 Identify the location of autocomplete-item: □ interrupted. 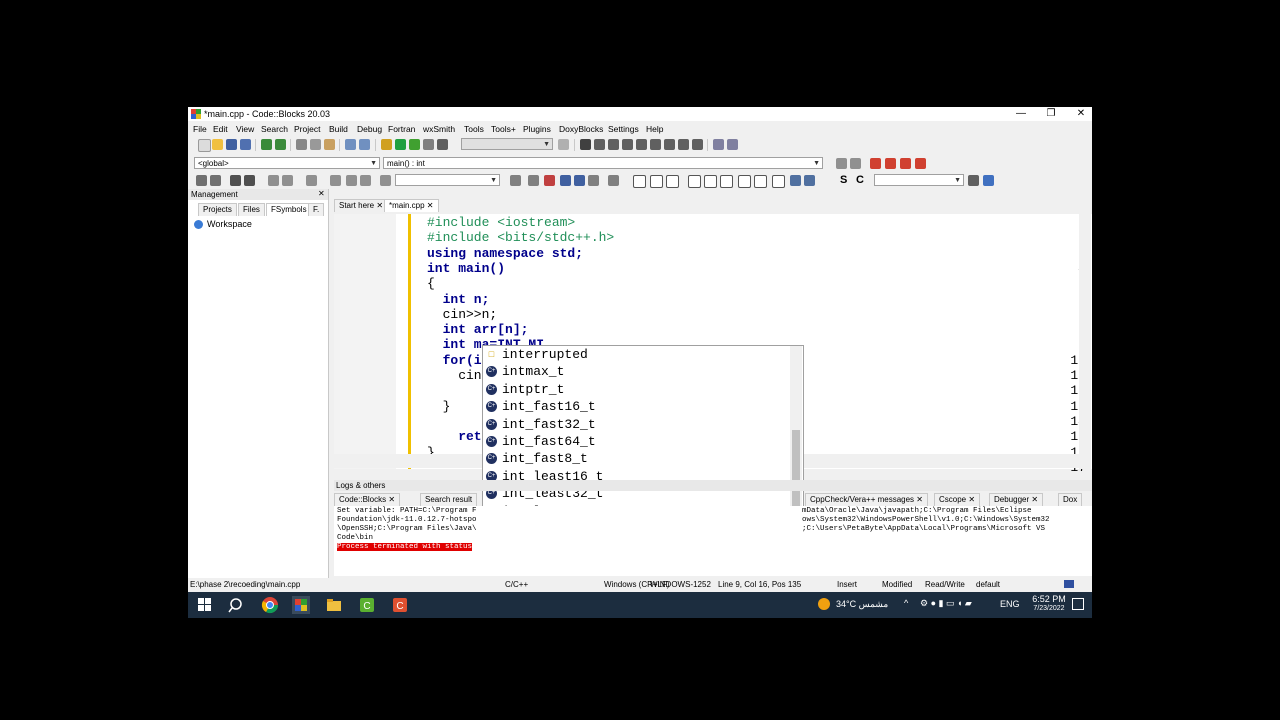
(635, 354).